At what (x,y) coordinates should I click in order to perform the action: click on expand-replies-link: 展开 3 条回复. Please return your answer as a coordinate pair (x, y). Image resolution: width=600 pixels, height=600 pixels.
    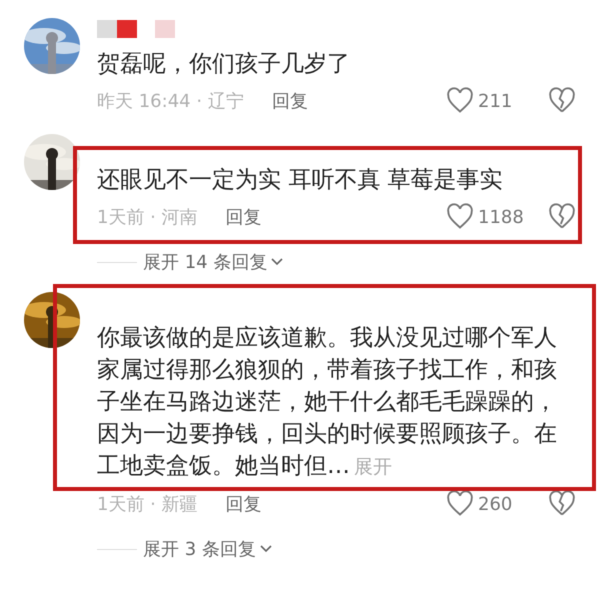
    Looking at the image, I should click on (199, 549).